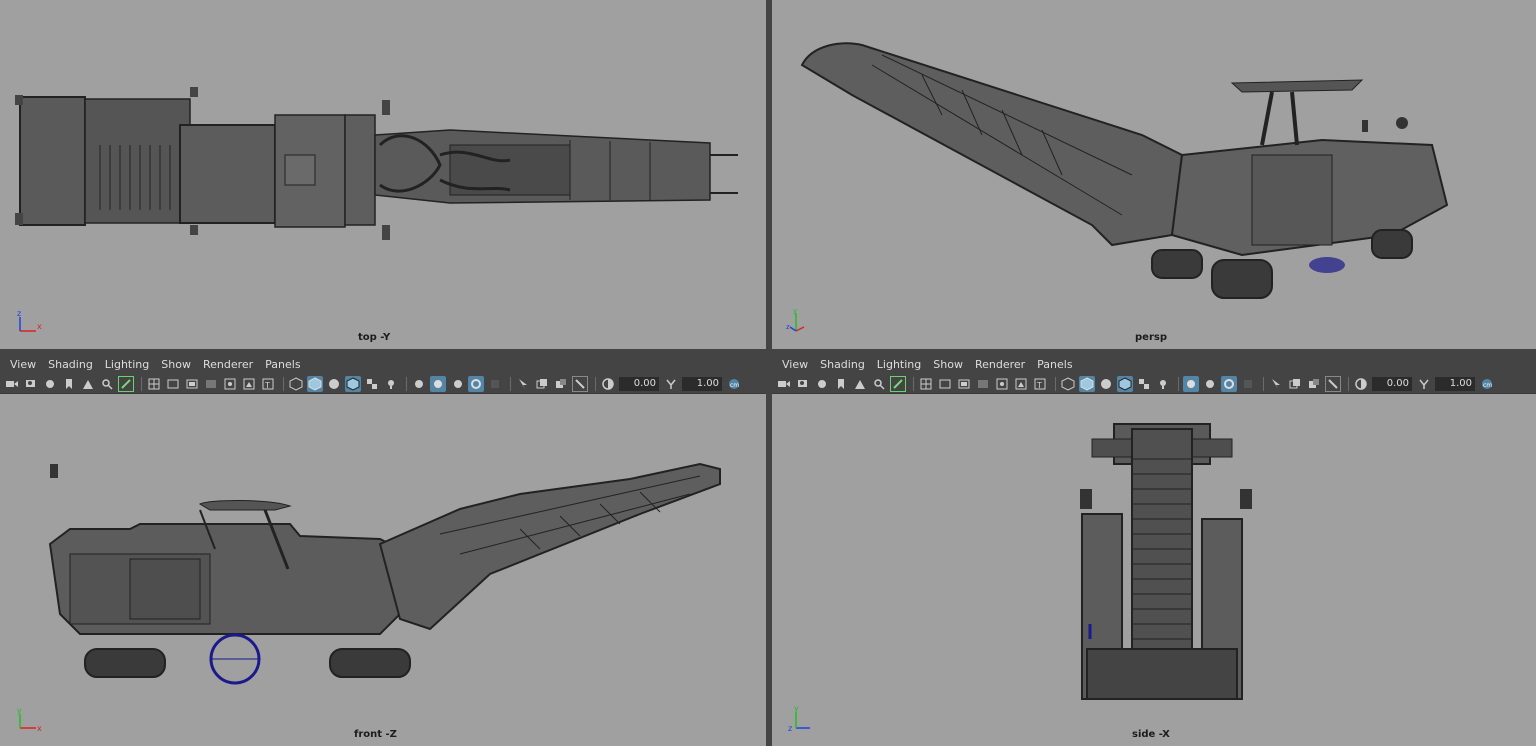  What do you see at coordinates (1166, 561) in the screenshot?
I see `model-side-view` at bounding box center [1166, 561].